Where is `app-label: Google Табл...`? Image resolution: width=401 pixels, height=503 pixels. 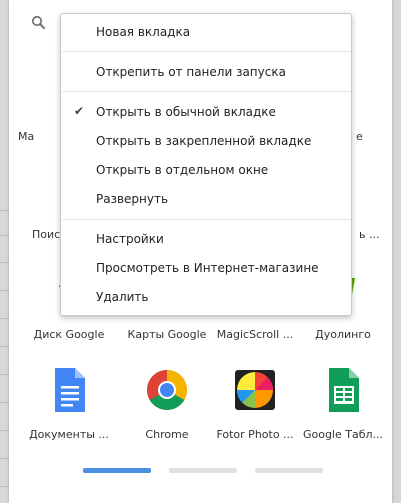 app-label: Google Табл... is located at coordinates (343, 434).